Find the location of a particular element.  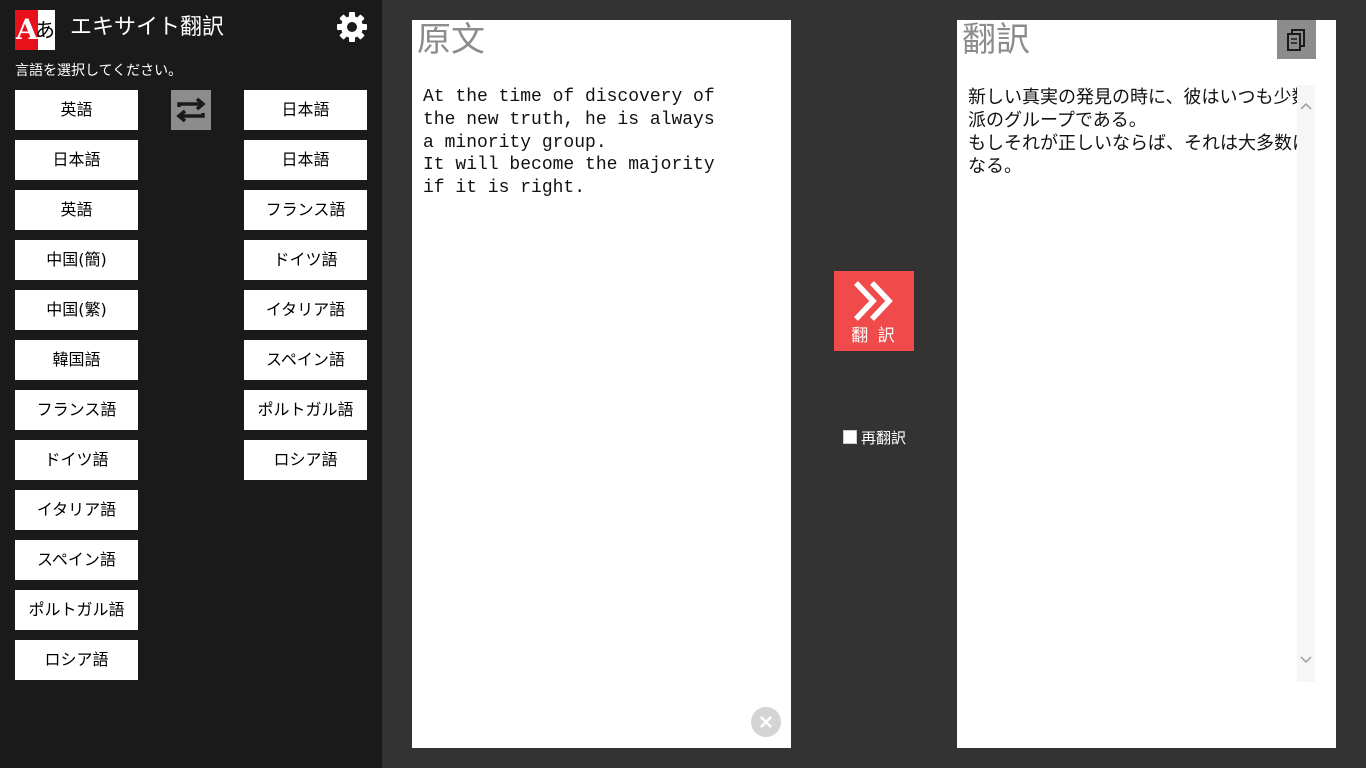

retranslate-checkbox is located at coordinates (850, 437).